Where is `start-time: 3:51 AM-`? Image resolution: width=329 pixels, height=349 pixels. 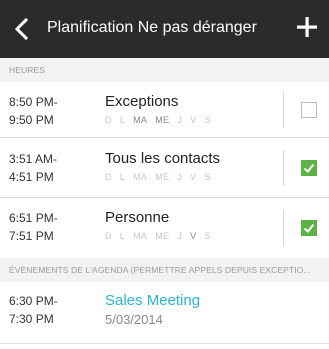
start-time: 3:51 AM- is located at coordinates (33, 159).